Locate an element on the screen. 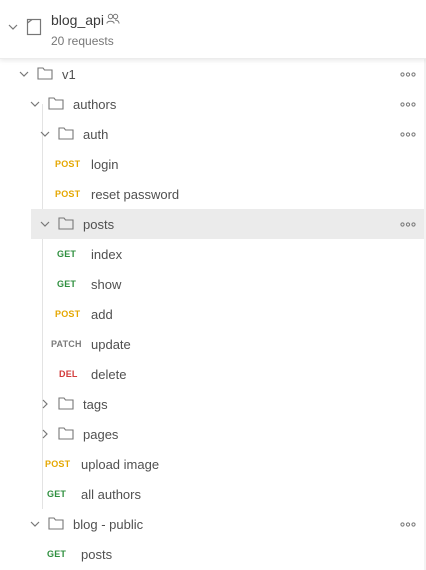 Image resolution: width=426 pixels, height=570 pixels. folder-v1: v1 is located at coordinates (213, 74).